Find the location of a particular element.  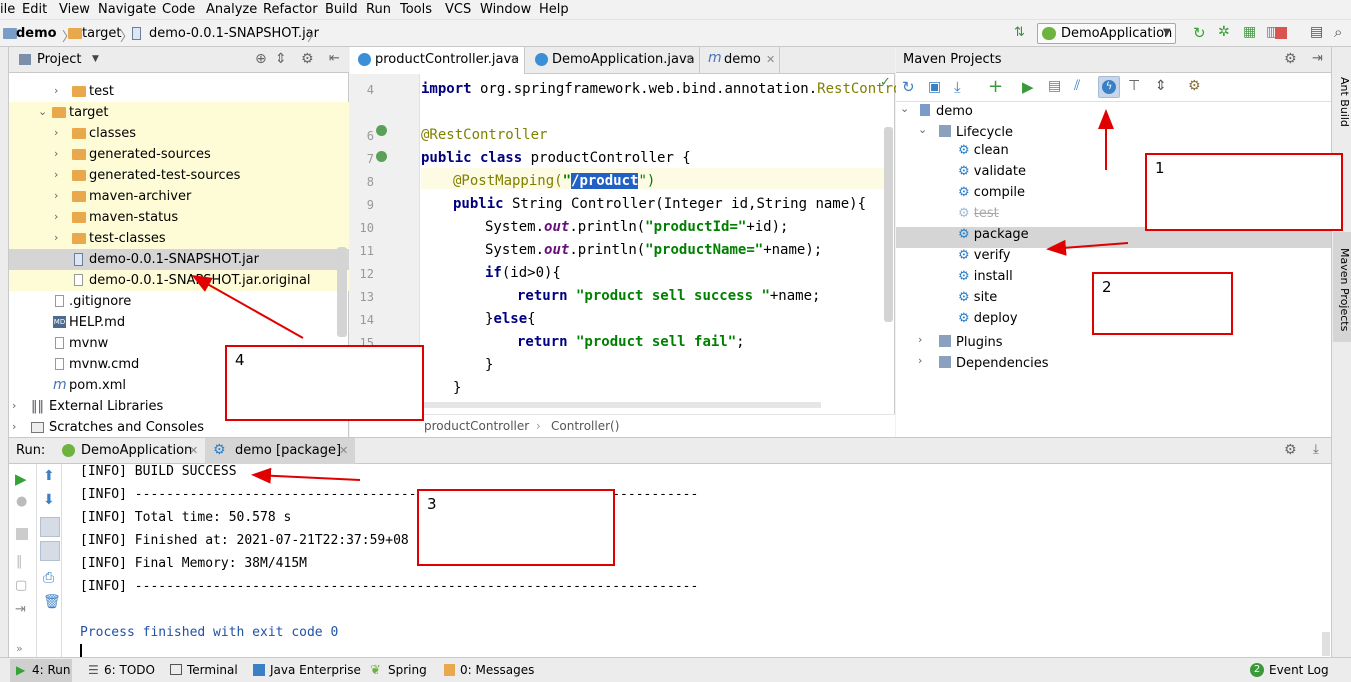

arrow-to-package is located at coordinates (1087, 247).